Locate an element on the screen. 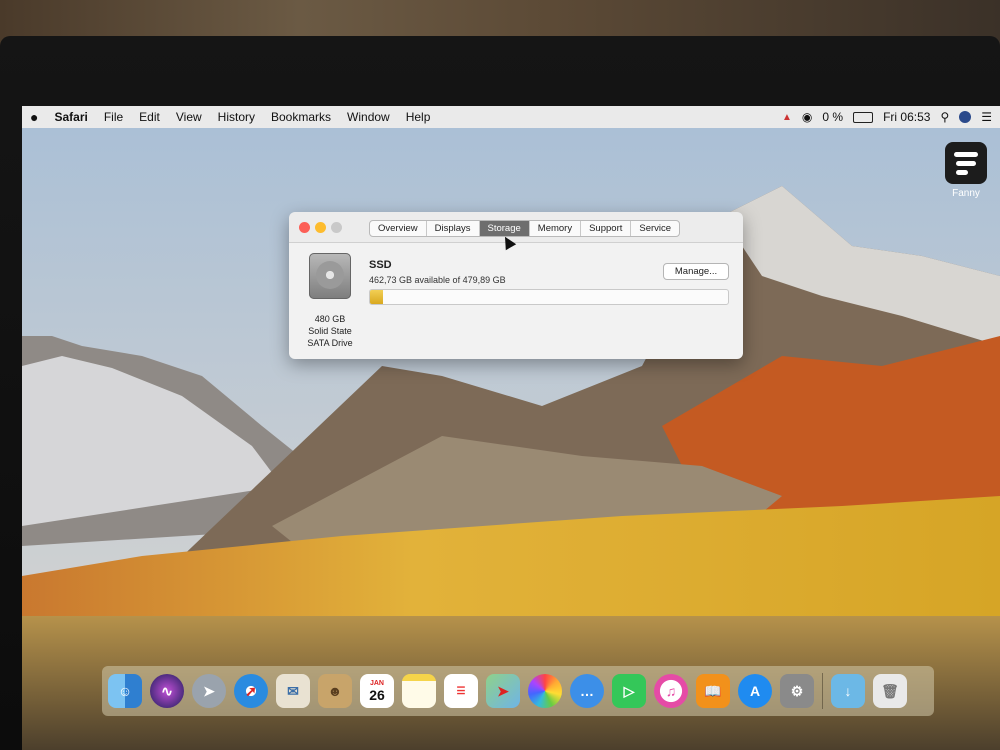  drive-type-line1: Solid State is located at coordinates (330, 331).